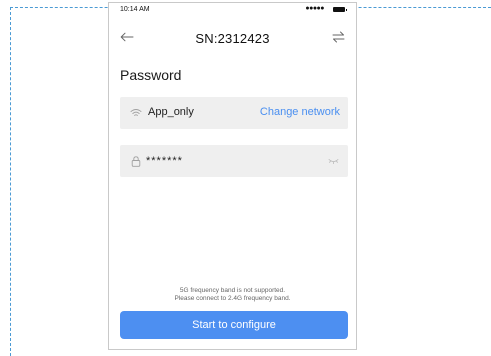 This screenshot has width=491, height=356. I want to click on signal-dots-icon: ●●●●●, so click(314, 8).